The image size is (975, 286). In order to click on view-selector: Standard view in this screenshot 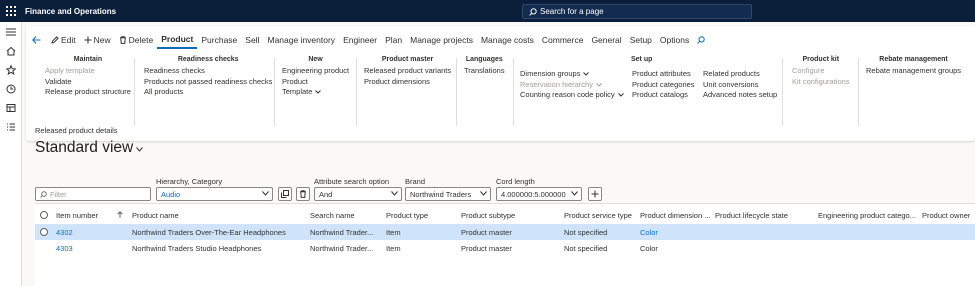, I will do `click(89, 148)`.